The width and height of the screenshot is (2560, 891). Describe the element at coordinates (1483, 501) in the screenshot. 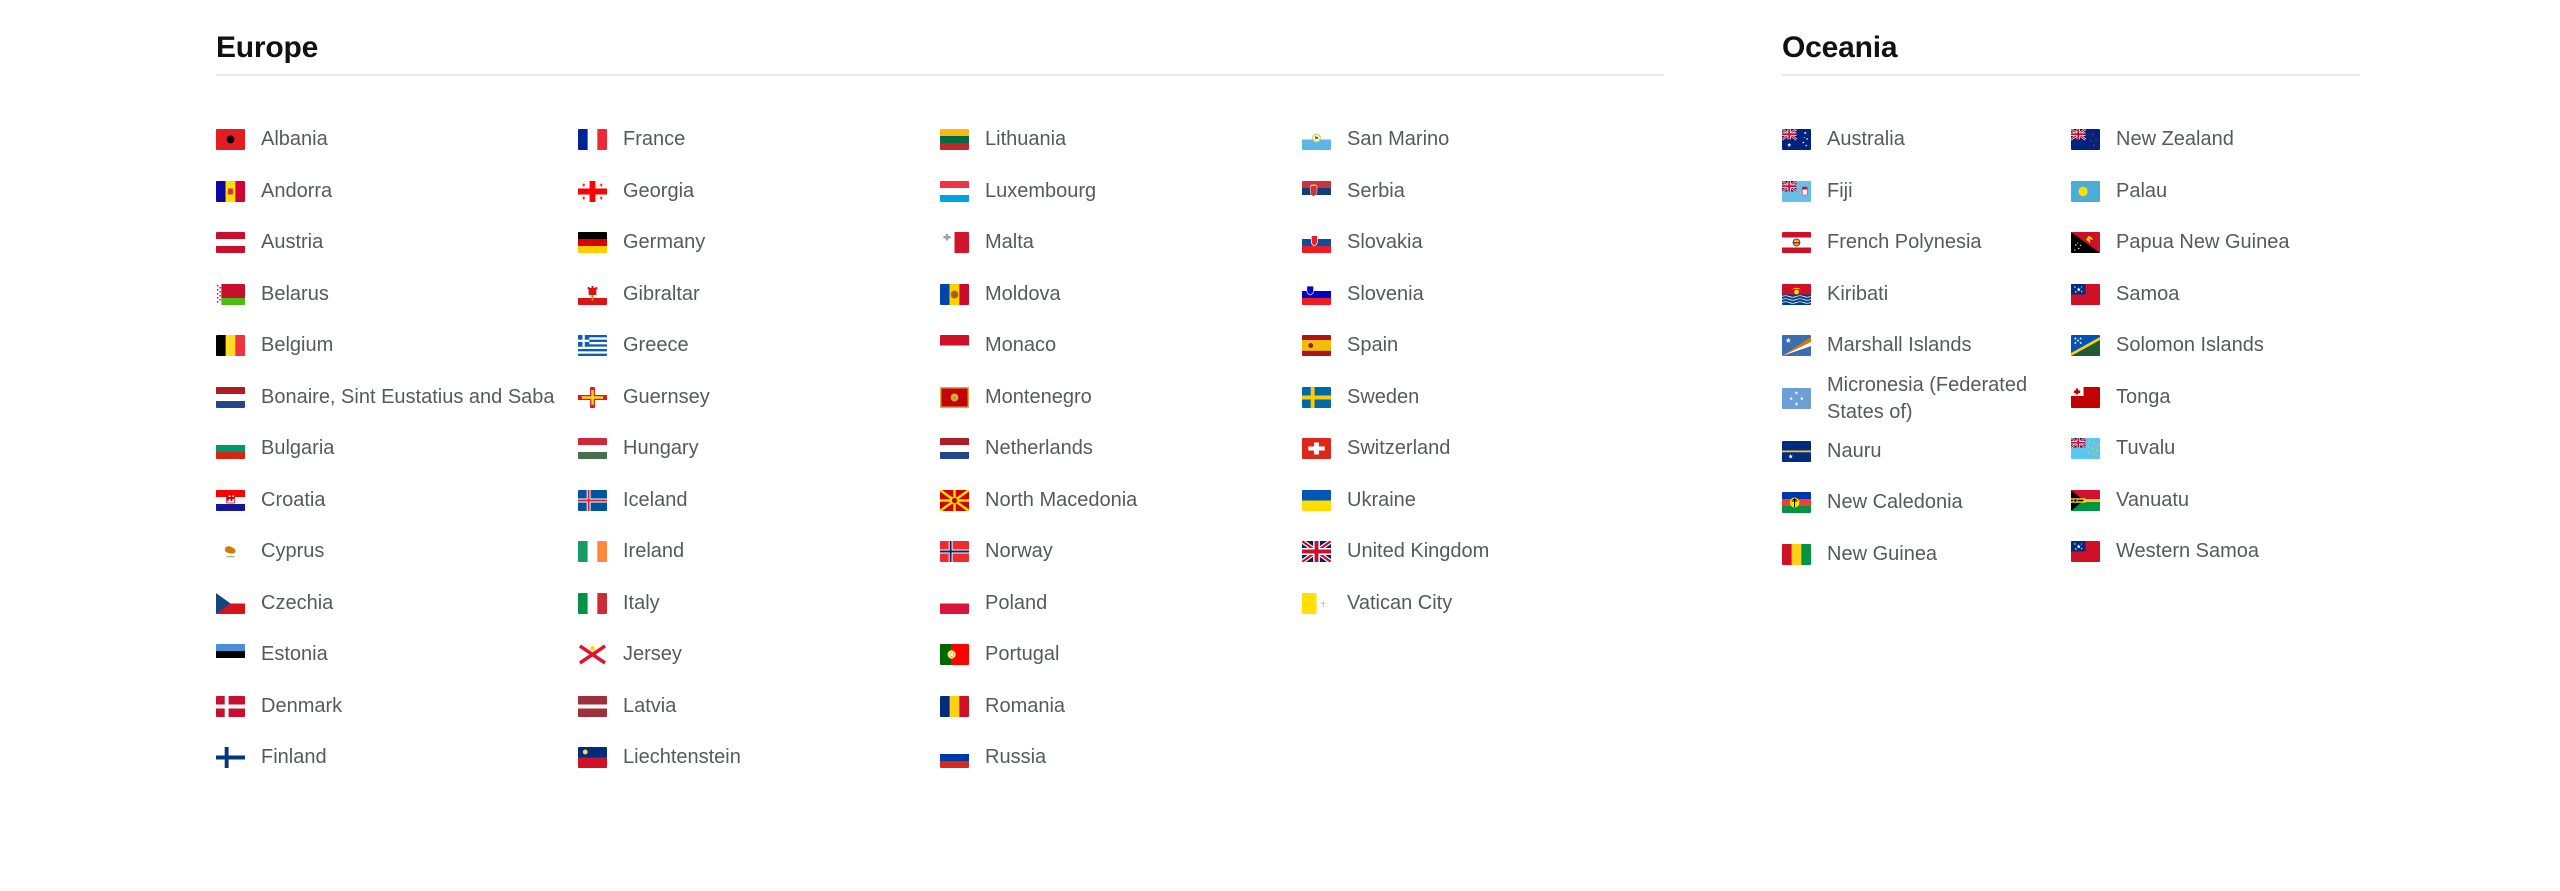

I see `country-list-item: Ukraine` at that location.